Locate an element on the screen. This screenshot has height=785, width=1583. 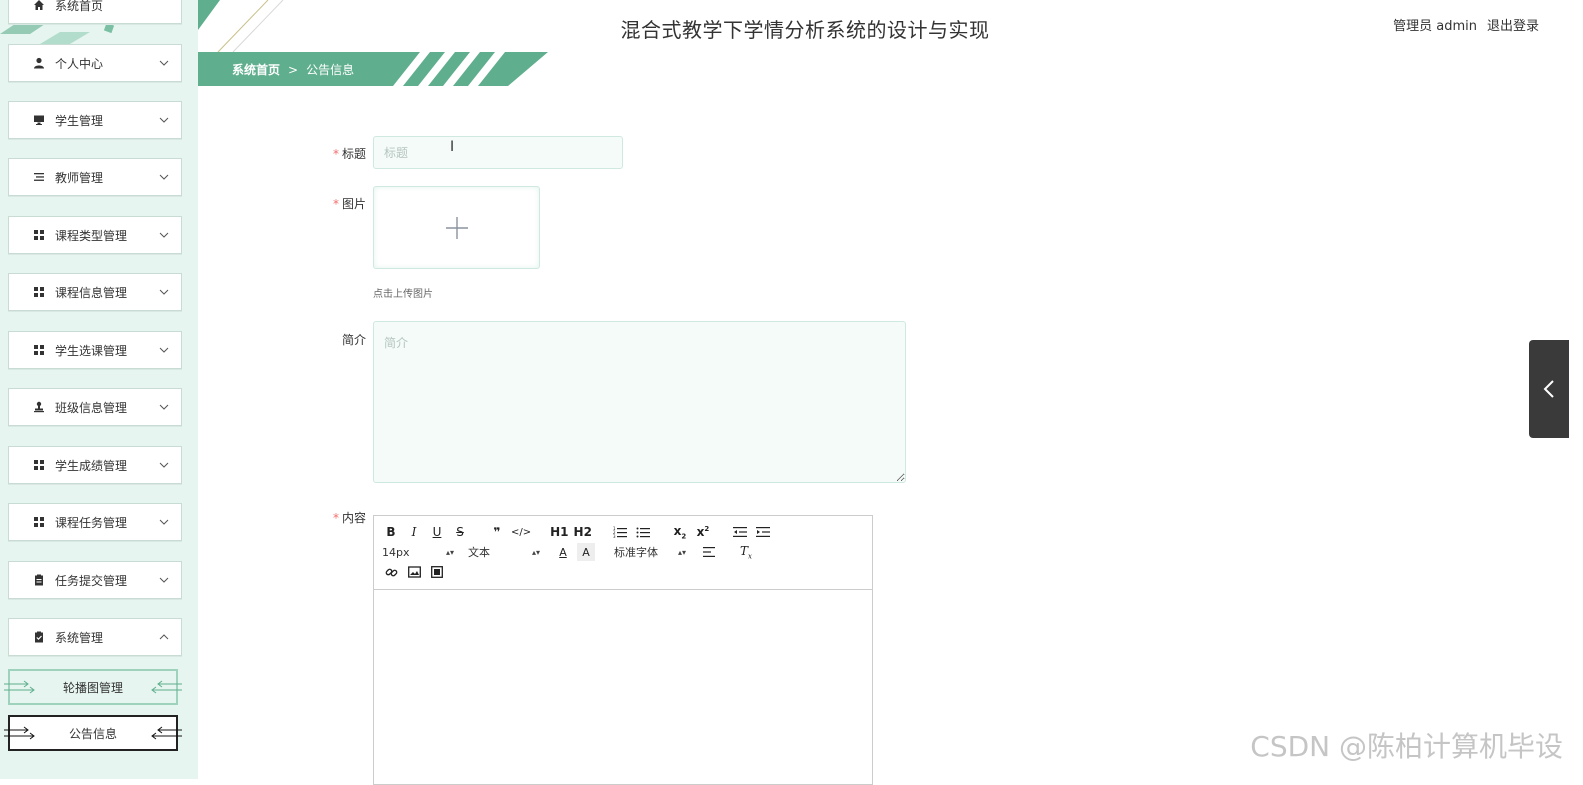
sidebar-item-class-info-management: 班级信息管理 is located at coordinates (95, 407).